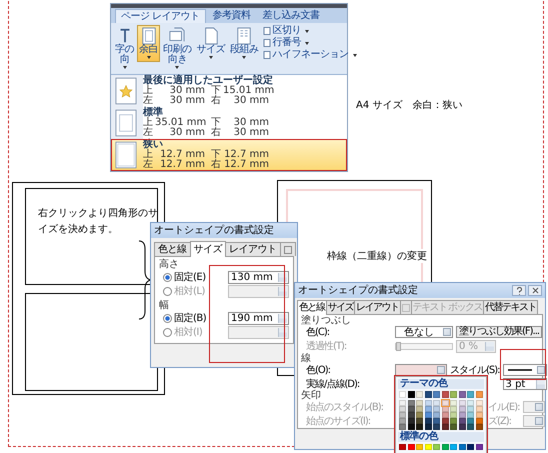 The image size is (548, 453). What do you see at coordinates (191, 318) in the screenshot?
I see `option-label: 固定(B)` at bounding box center [191, 318].